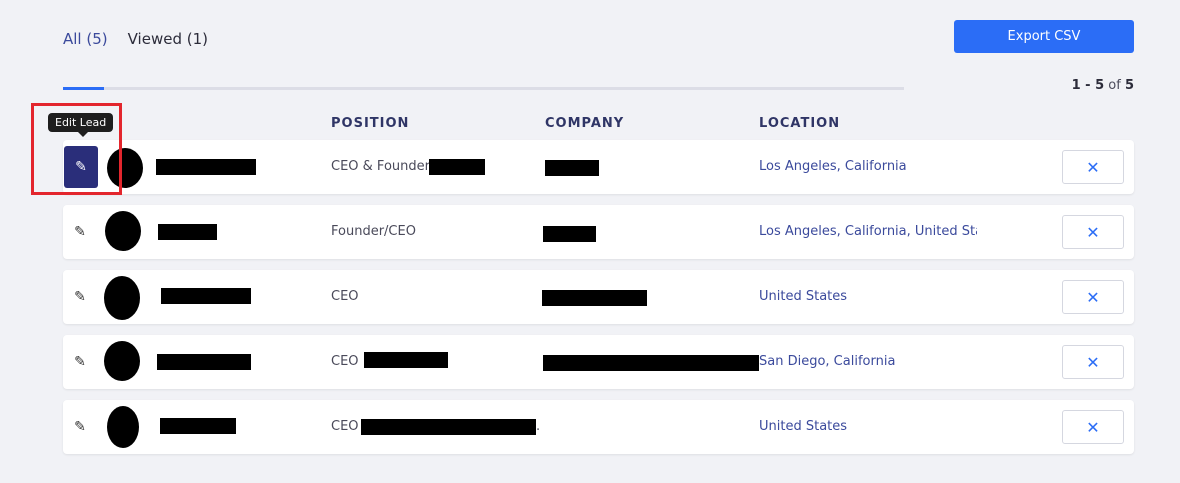 The height and width of the screenshot is (483, 1180). I want to click on edit-lead-tooltip: Edit Lead, so click(81, 125).